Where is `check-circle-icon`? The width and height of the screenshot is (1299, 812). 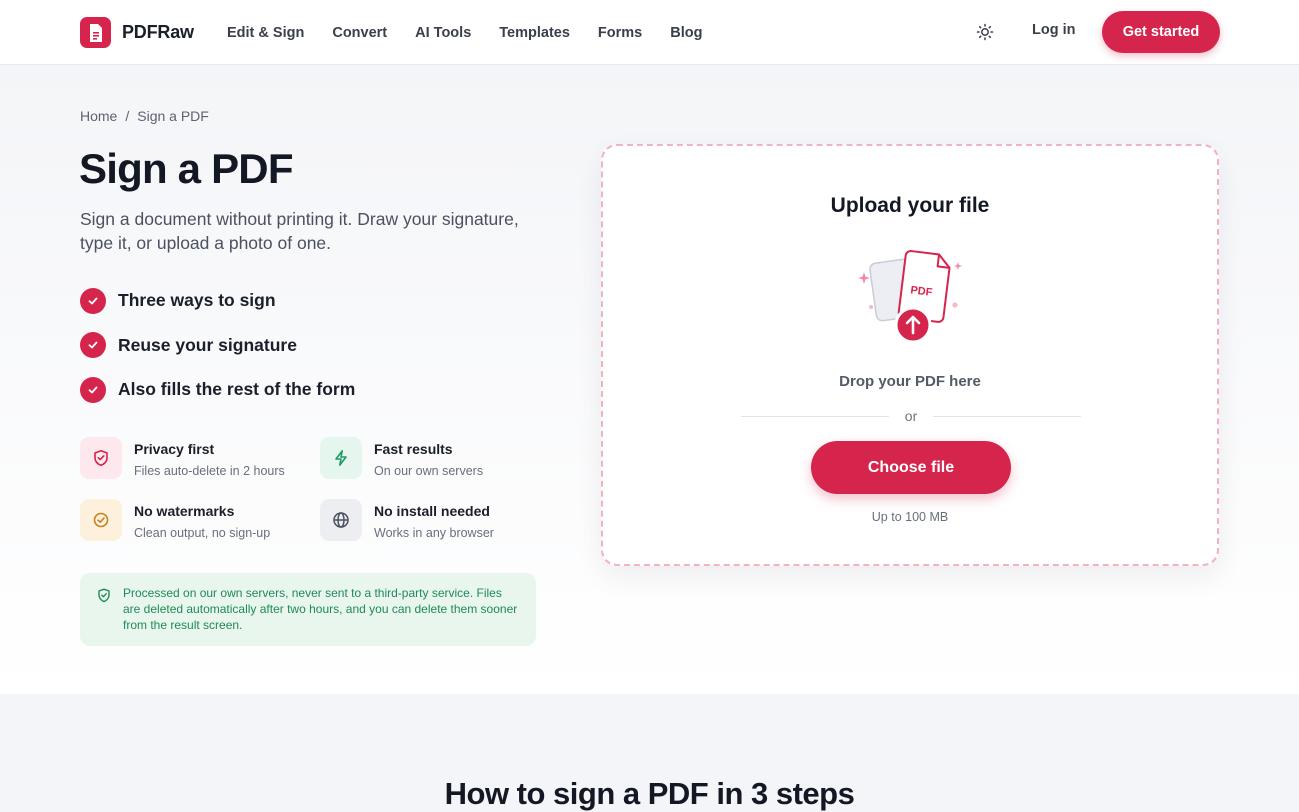 check-circle-icon is located at coordinates (101, 520).